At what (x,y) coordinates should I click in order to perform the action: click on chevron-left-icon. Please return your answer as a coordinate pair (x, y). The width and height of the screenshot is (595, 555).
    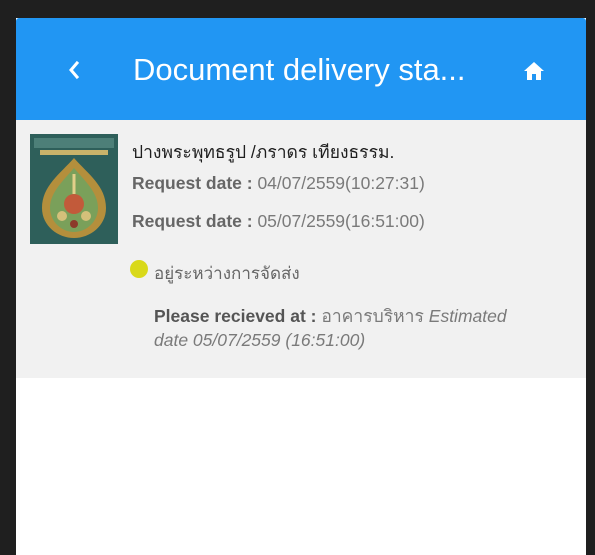
    Looking at the image, I should click on (74, 70).